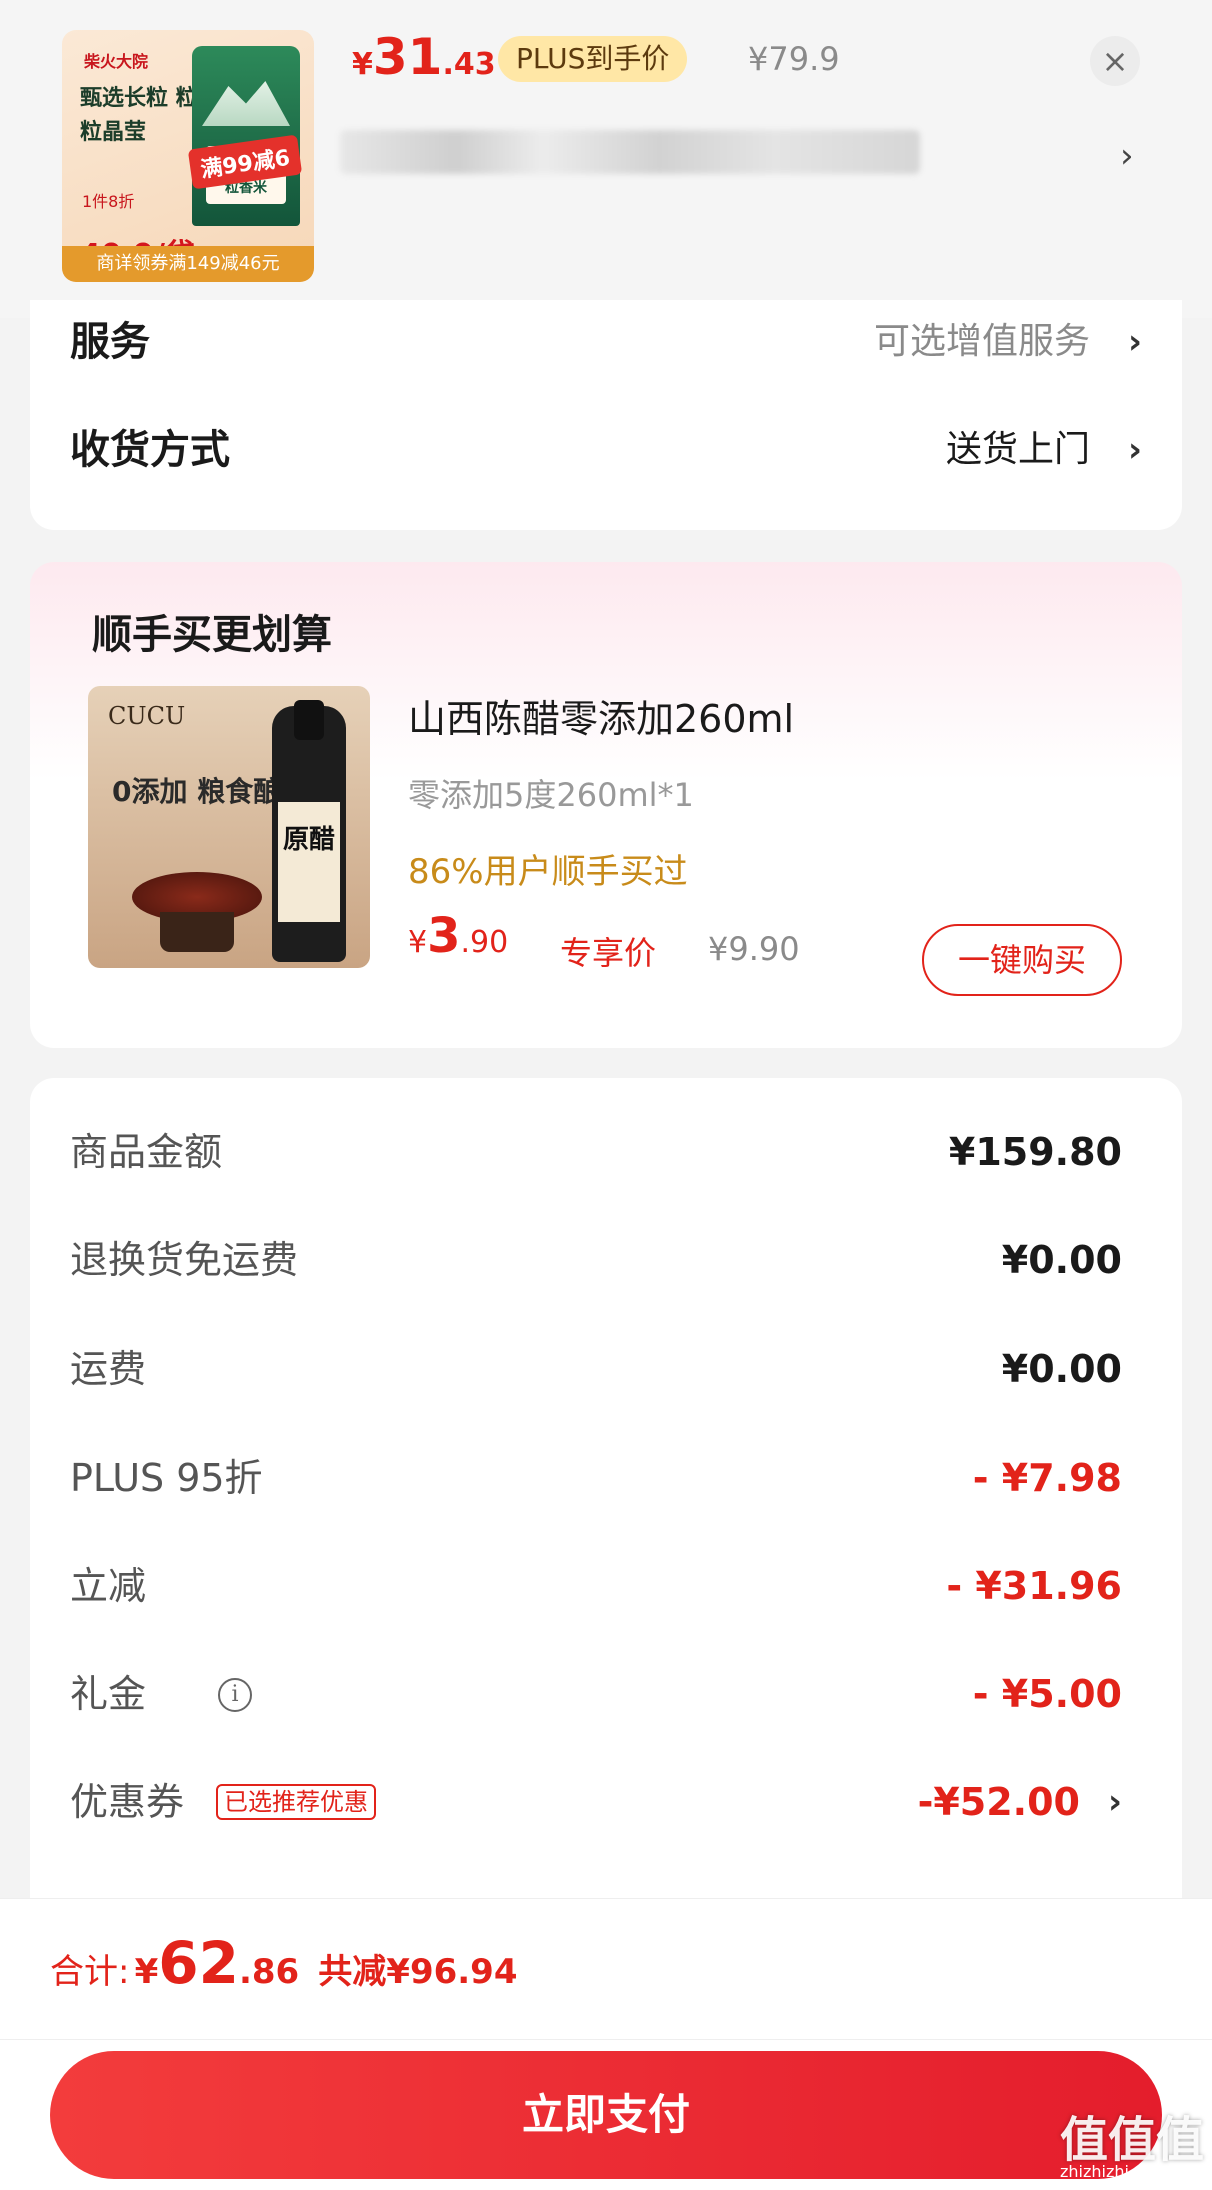  What do you see at coordinates (146, 1152) in the screenshot?
I see `summary-label: 商品金额` at bounding box center [146, 1152].